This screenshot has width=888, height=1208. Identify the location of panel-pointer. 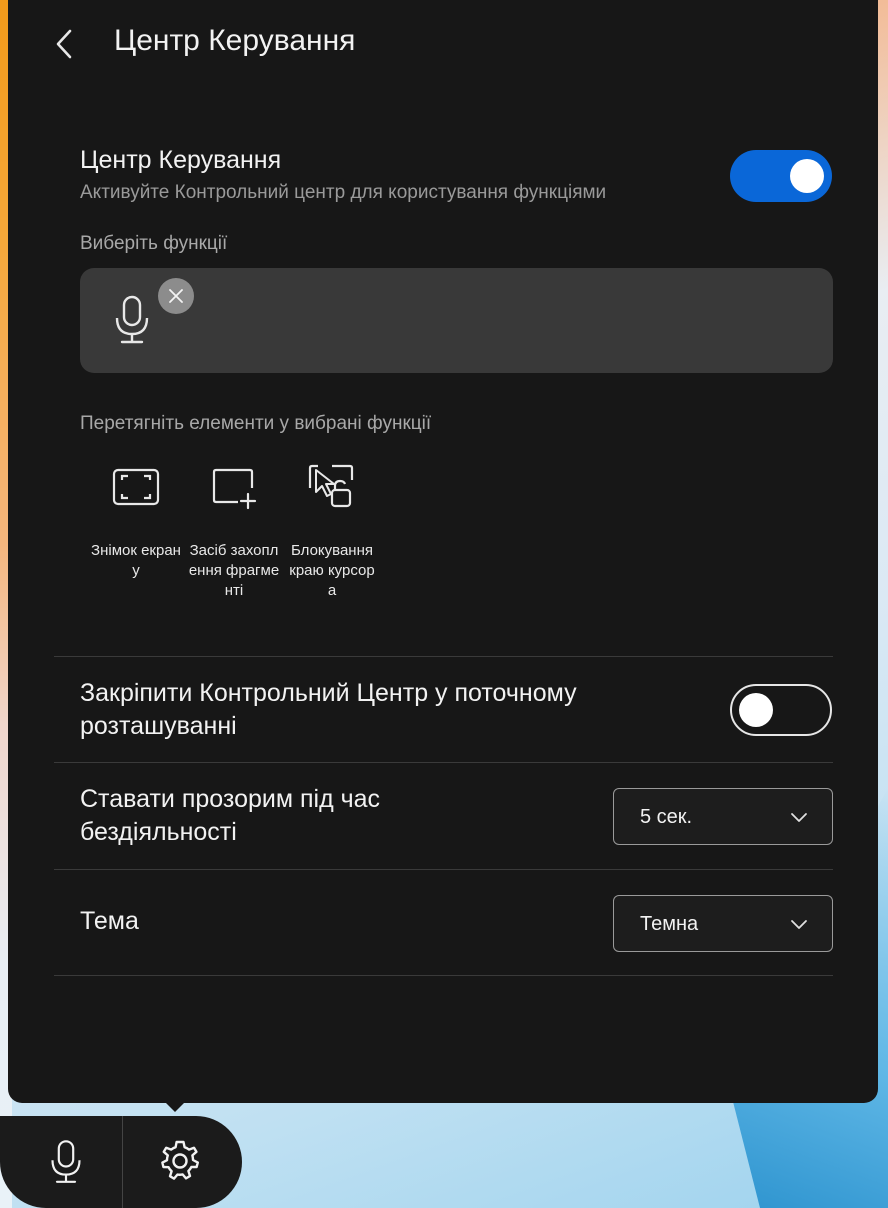
(175, 1106).